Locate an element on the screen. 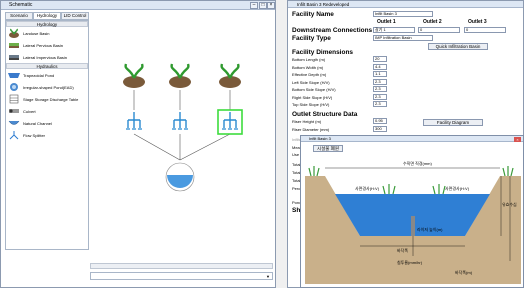 This screenshot has height=288, width=524. flow-splitter-icon is located at coordinates (14, 135).